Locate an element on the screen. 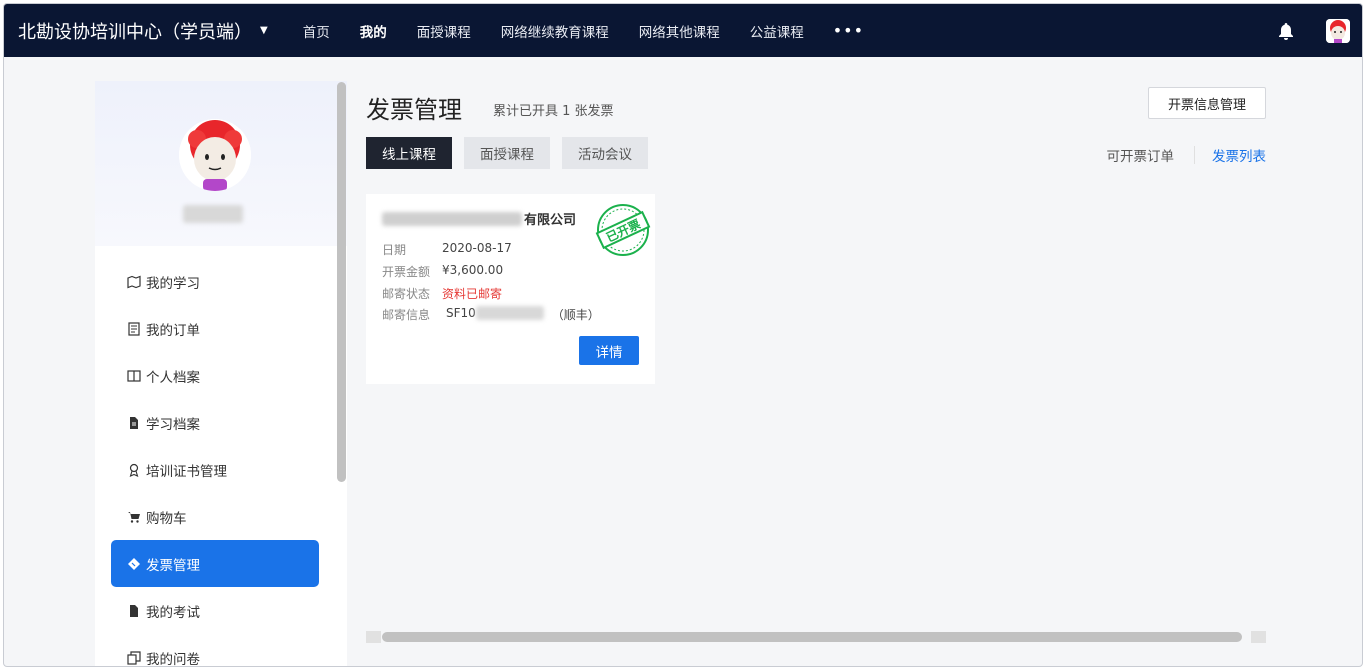  sidebar-item-invoices: 发票管理 is located at coordinates (215, 563).